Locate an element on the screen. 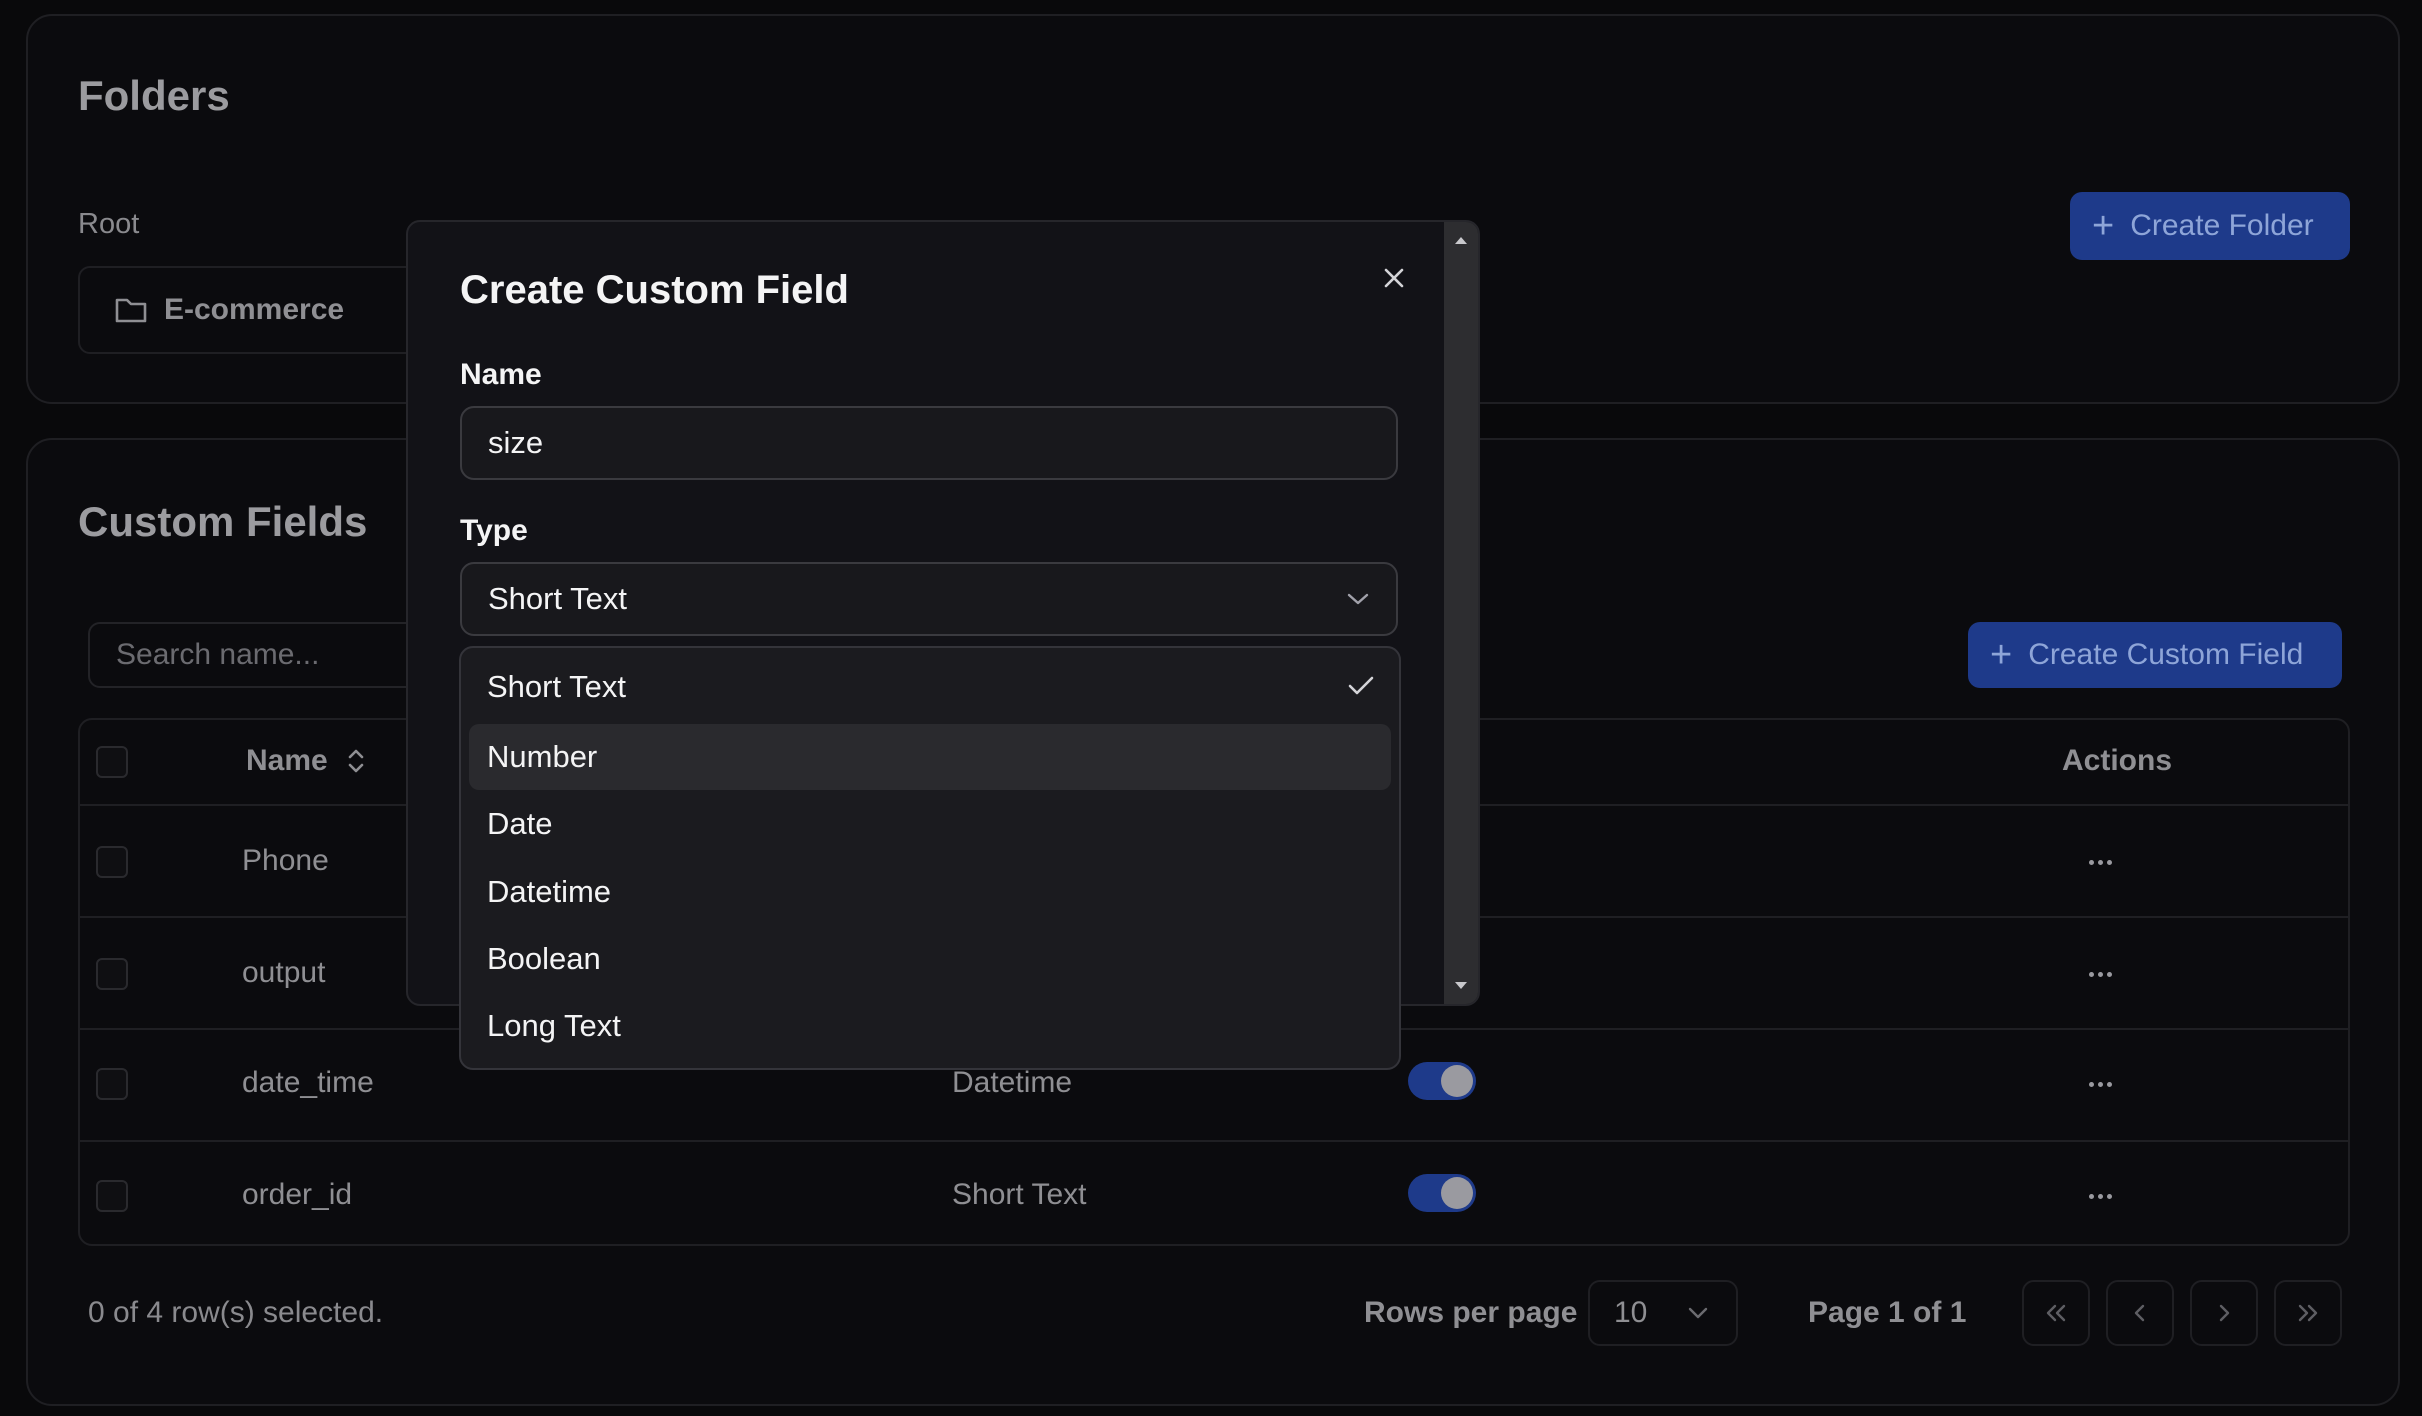 The width and height of the screenshot is (2422, 1416). option-label: Boolean is located at coordinates (544, 958).